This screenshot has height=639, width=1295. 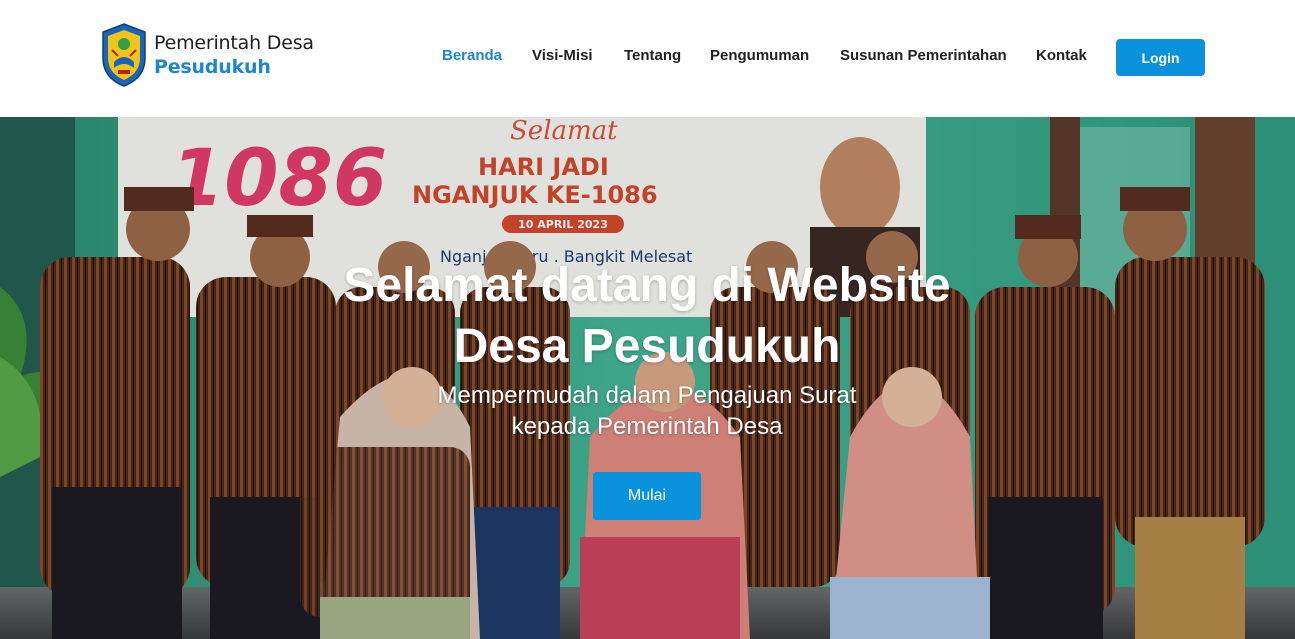 What do you see at coordinates (647, 285) in the screenshot?
I see `hero-title-line1: Selamat datang di Website` at bounding box center [647, 285].